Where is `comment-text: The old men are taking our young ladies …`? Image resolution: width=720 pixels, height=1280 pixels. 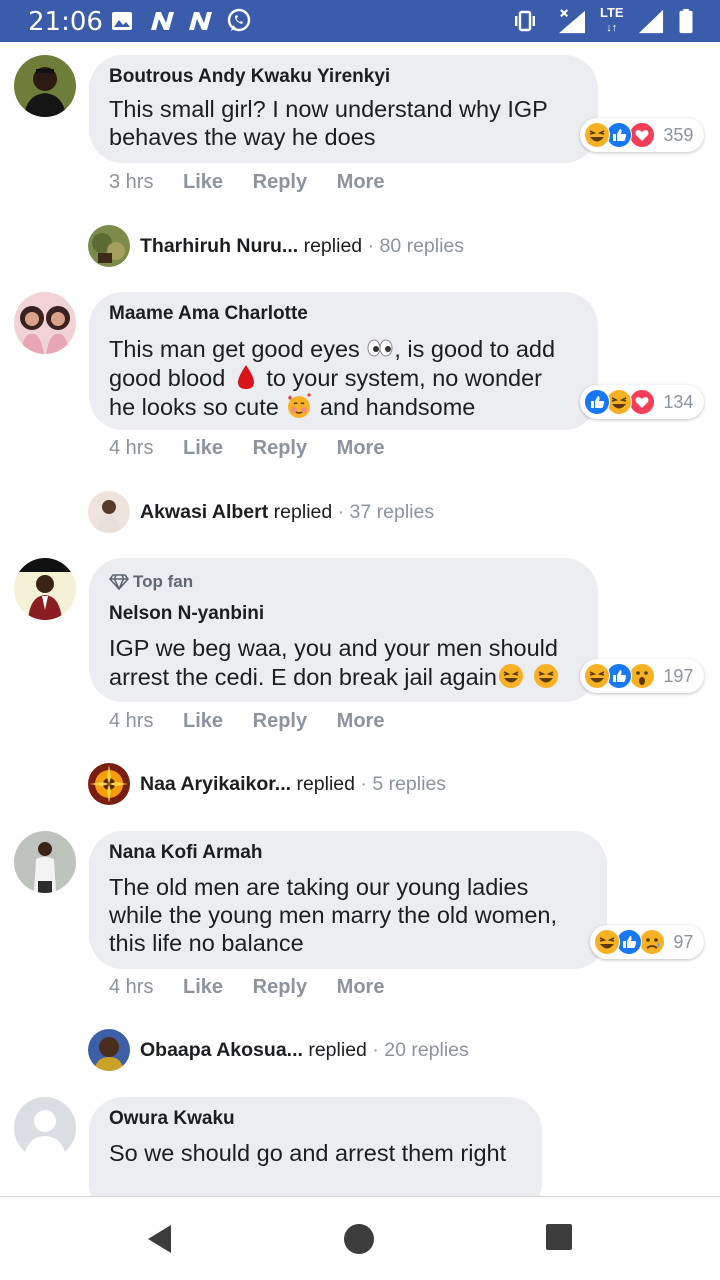 comment-text: The old men are taking our young ladies … is located at coordinates (333, 915).